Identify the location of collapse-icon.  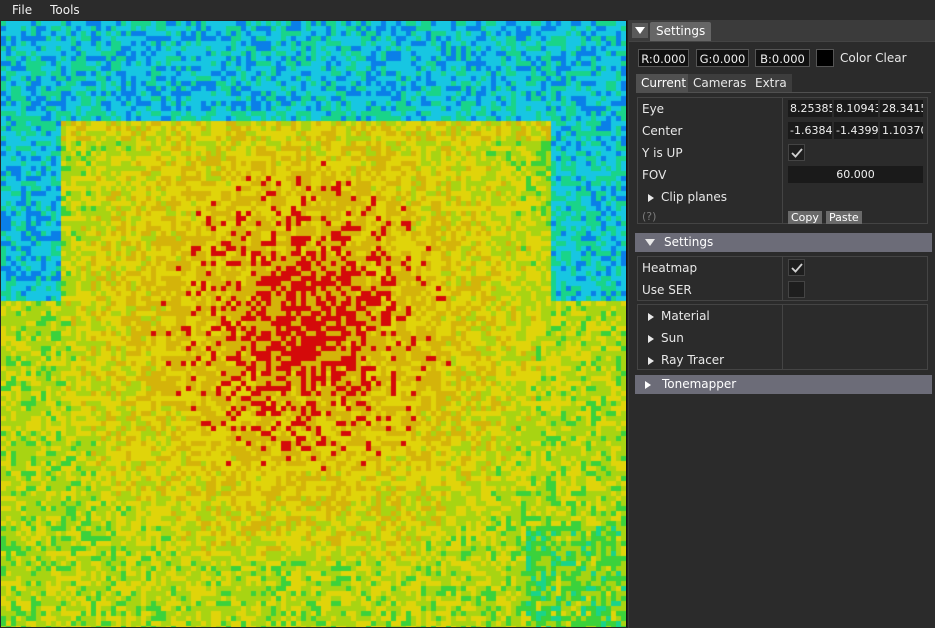
(640, 30).